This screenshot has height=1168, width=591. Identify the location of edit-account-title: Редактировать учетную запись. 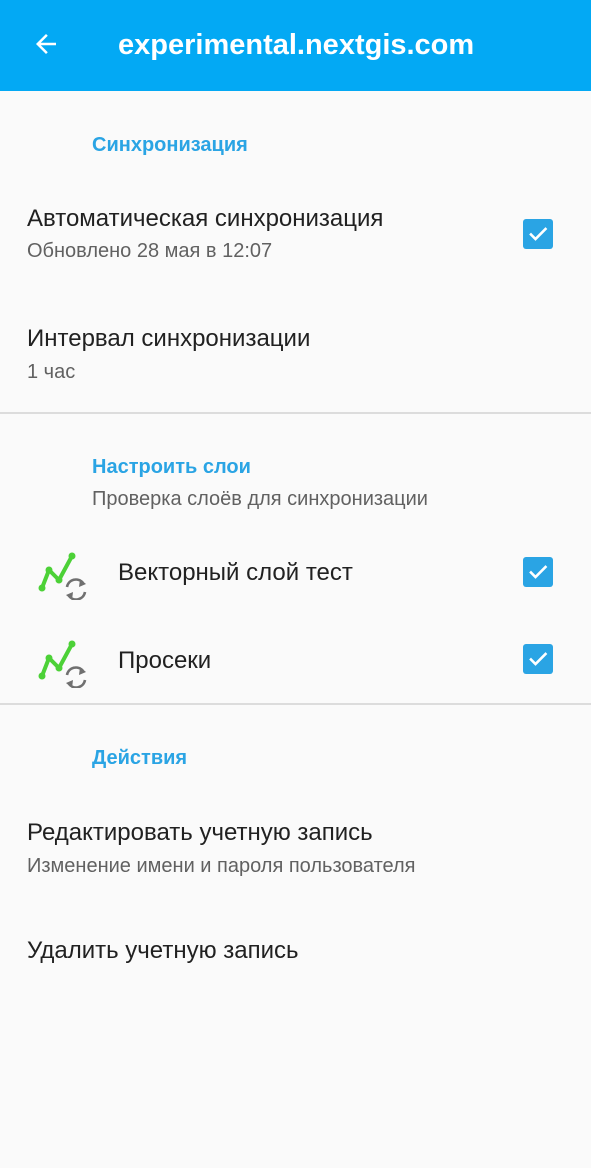
(200, 832).